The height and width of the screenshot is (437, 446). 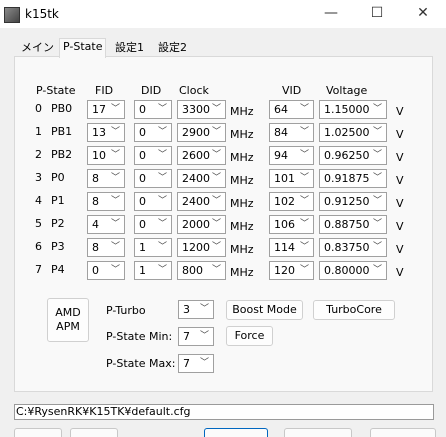 I want to click on fid-select: 10 ﹀, so click(x=106, y=155).